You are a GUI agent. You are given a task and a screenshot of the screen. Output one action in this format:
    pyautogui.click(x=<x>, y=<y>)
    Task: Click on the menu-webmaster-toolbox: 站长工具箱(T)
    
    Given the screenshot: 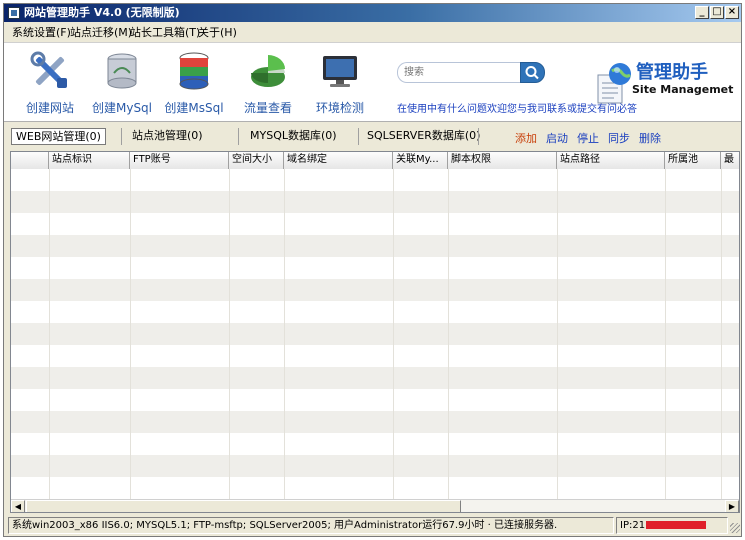 What is the action you would take?
    pyautogui.click(x=165, y=32)
    